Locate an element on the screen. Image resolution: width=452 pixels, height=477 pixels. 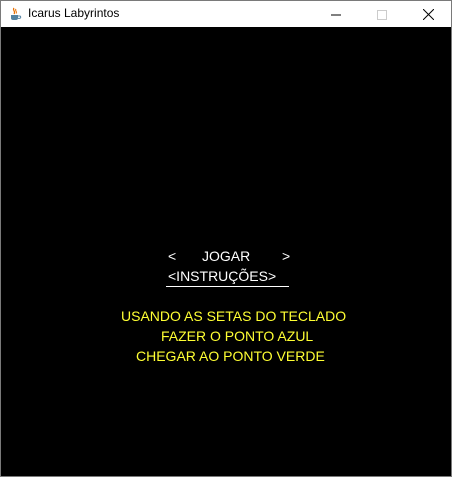
minimize-icon is located at coordinates (336, 14).